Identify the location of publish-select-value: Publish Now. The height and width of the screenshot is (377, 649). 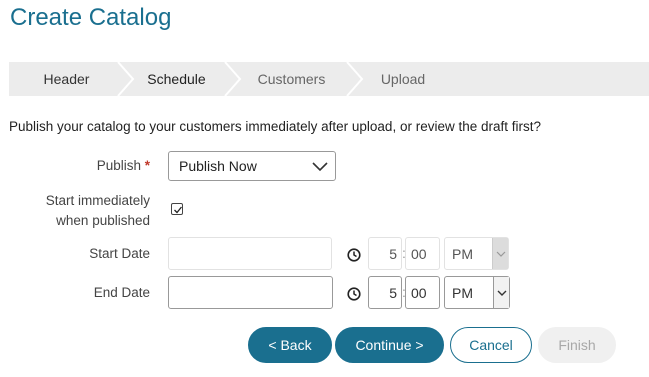
(218, 166).